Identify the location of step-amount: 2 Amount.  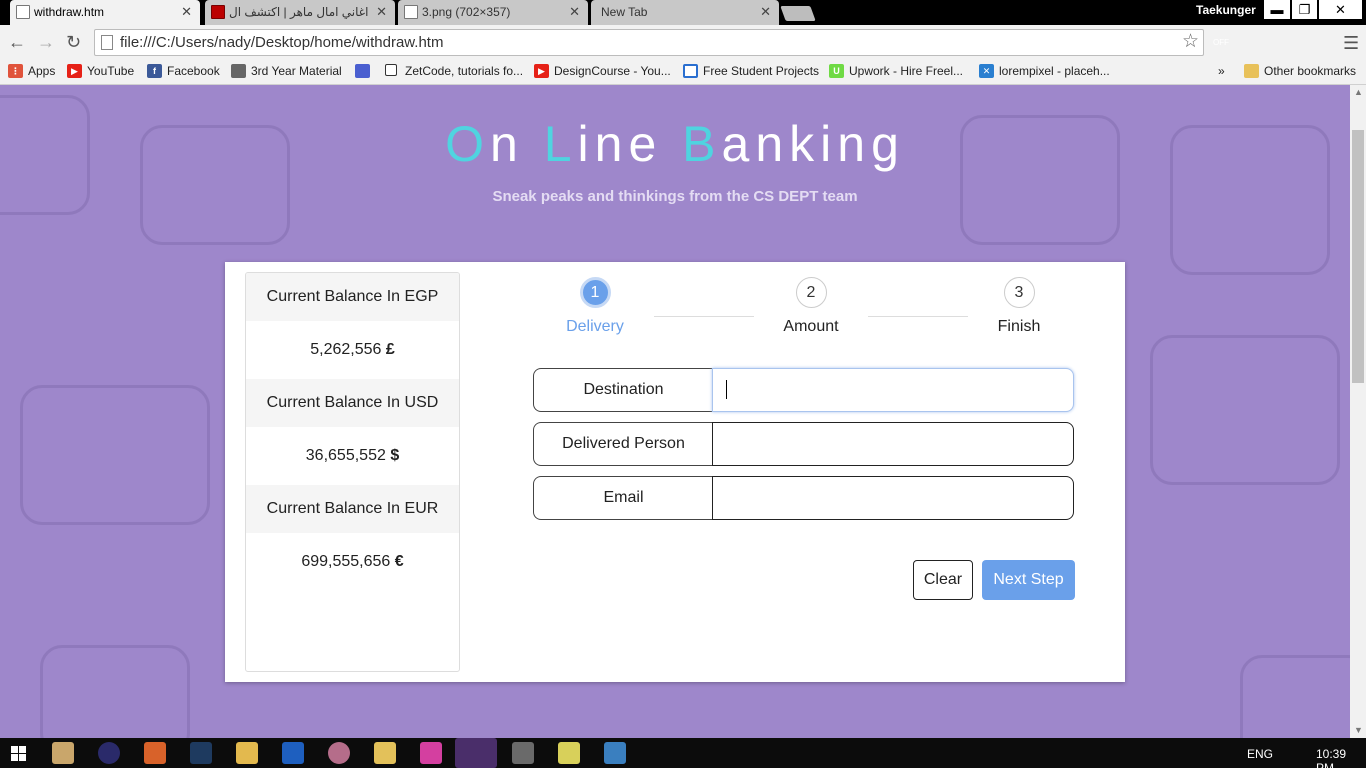
(811, 306).